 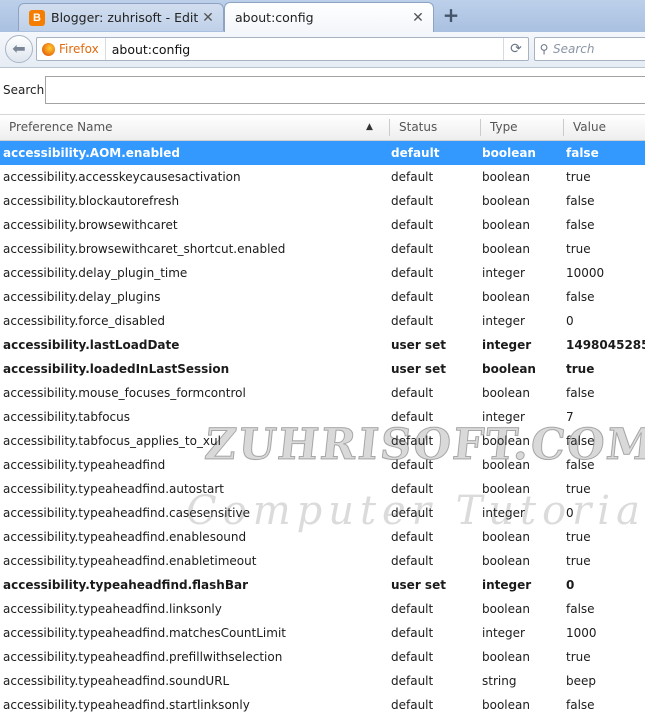 I want to click on reload-icon: ⟳, so click(x=515, y=49).